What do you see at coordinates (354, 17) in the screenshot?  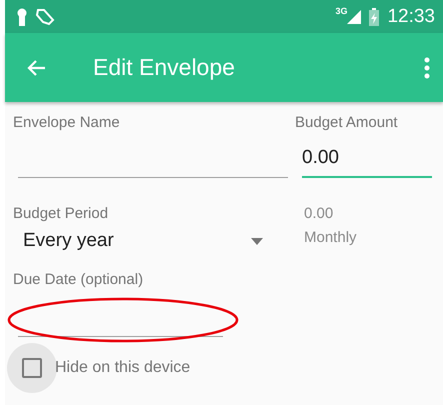 I see `signal-icon` at bounding box center [354, 17].